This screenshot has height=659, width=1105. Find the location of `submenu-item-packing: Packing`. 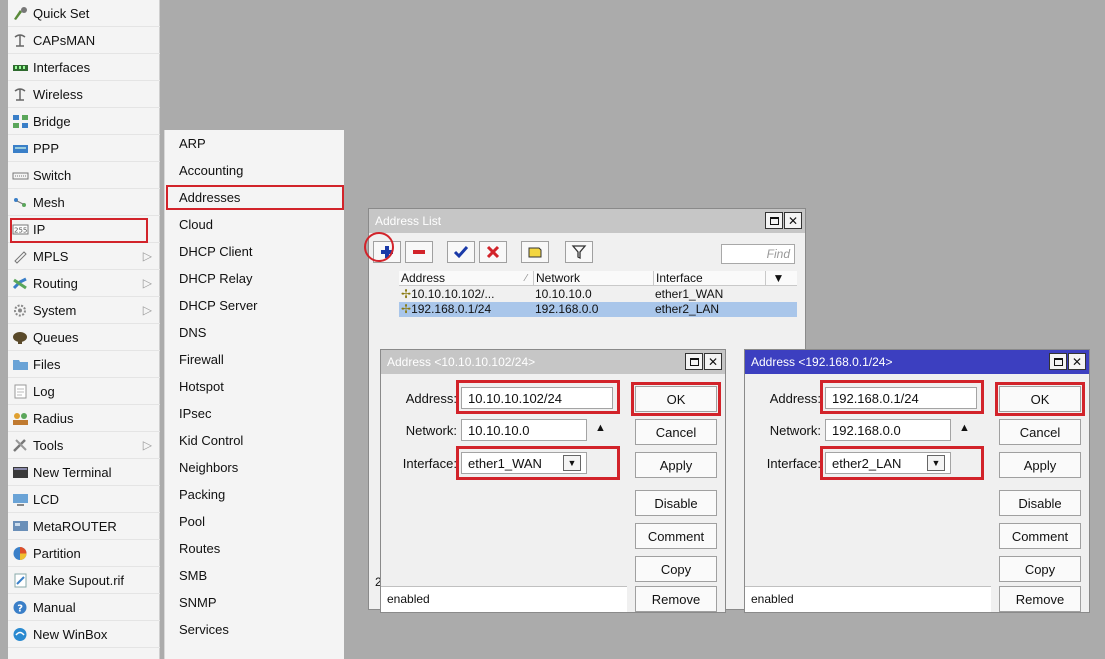

submenu-item-packing: Packing is located at coordinates (255, 494).